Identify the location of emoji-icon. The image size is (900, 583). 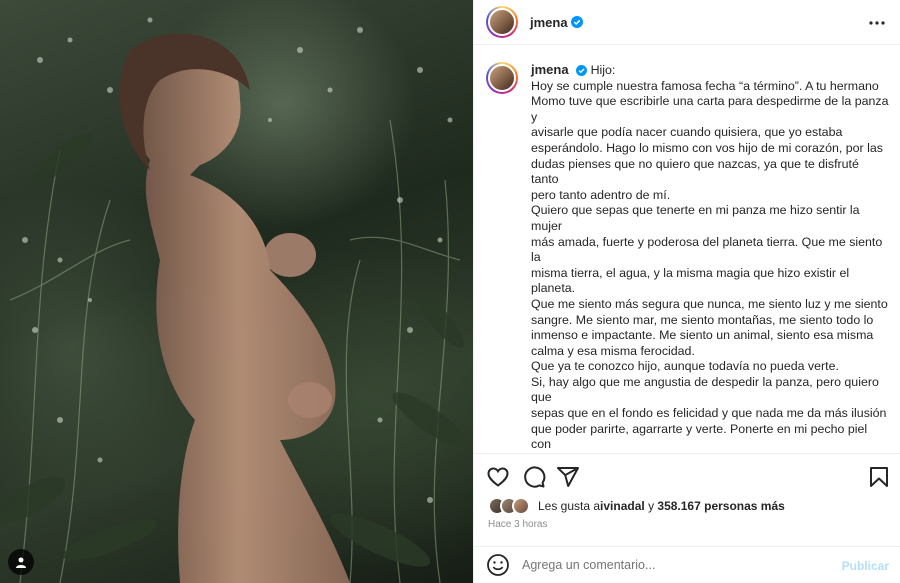
(498, 565).